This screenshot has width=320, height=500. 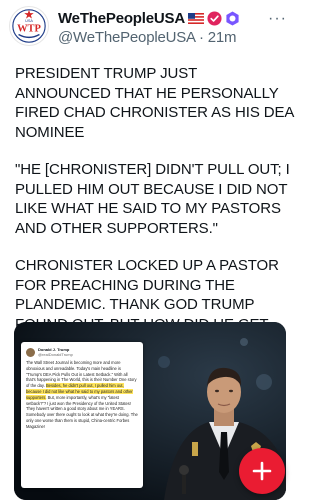 What do you see at coordinates (195, 18) in the screenshot?
I see `us-flag-icon` at bounding box center [195, 18].